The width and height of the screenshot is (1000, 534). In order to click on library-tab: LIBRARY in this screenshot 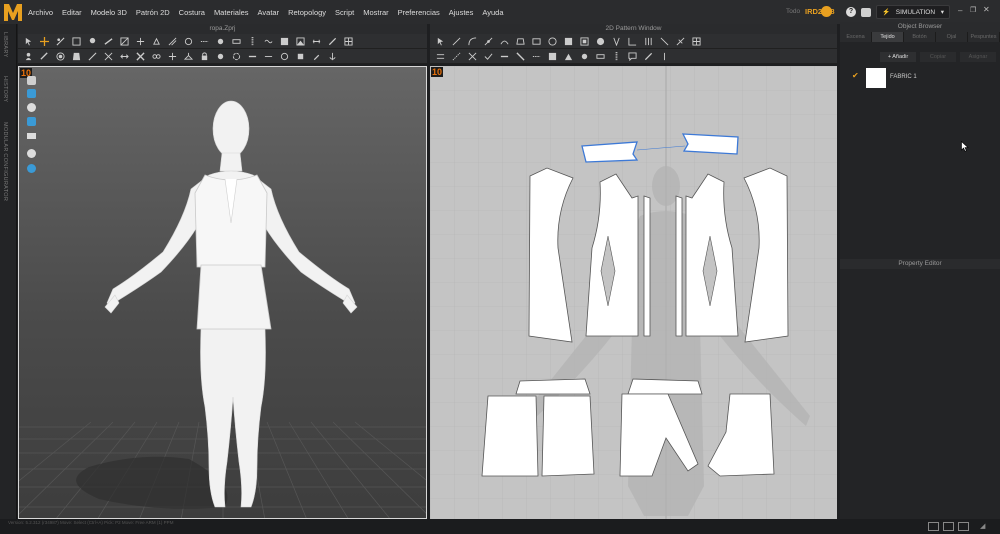, I will do `click(5, 45)`.